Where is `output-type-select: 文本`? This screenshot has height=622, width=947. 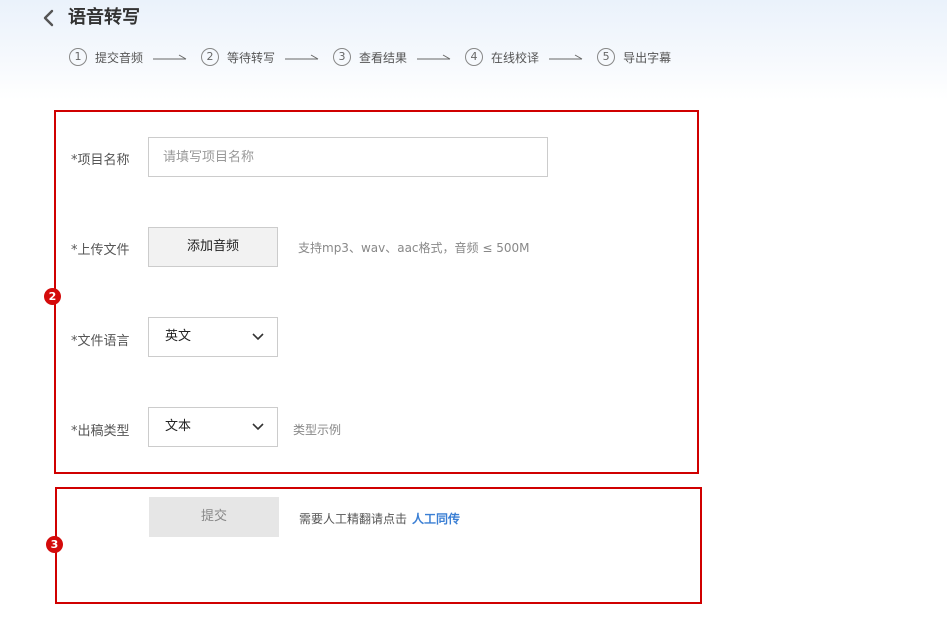
output-type-select: 文本 is located at coordinates (213, 427).